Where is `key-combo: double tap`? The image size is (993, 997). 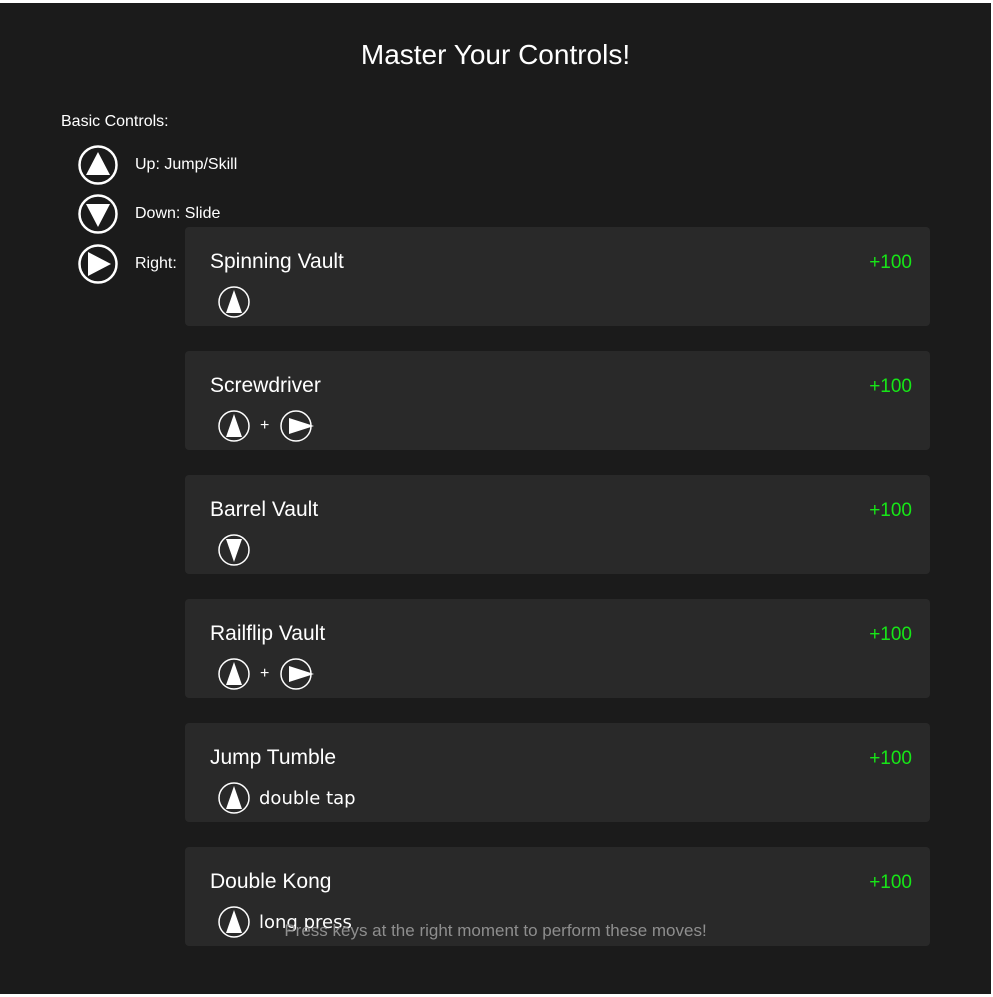
key-combo: double tap is located at coordinates (287, 798).